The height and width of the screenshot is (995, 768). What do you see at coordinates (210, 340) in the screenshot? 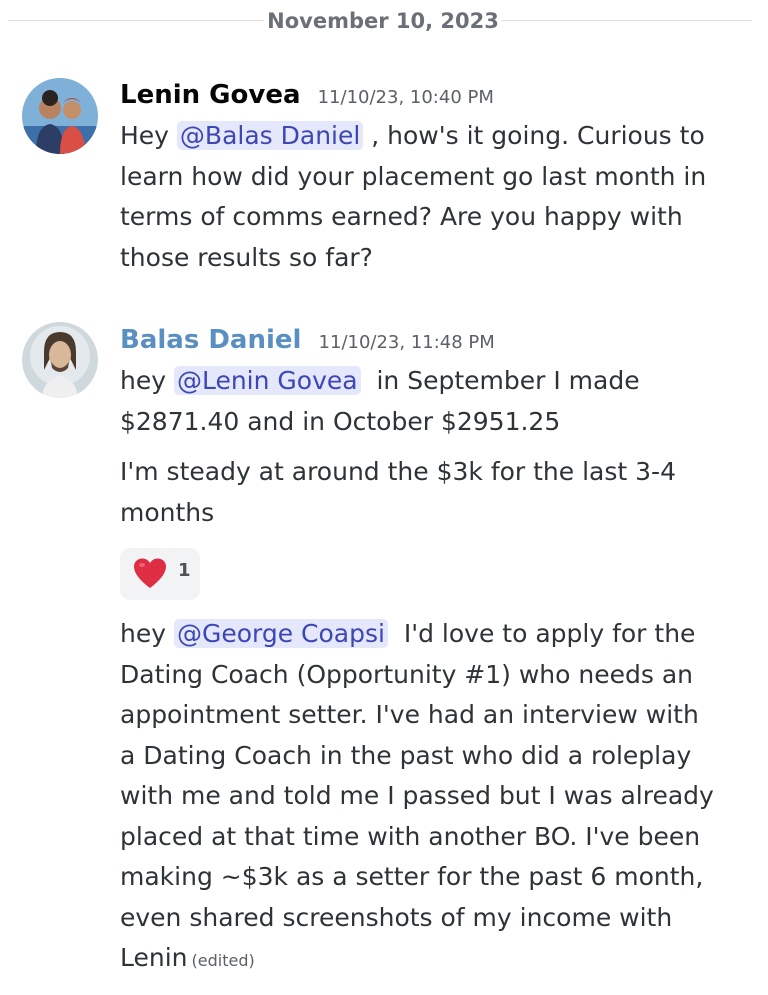
I see `author-name: Balas Daniel` at bounding box center [210, 340].